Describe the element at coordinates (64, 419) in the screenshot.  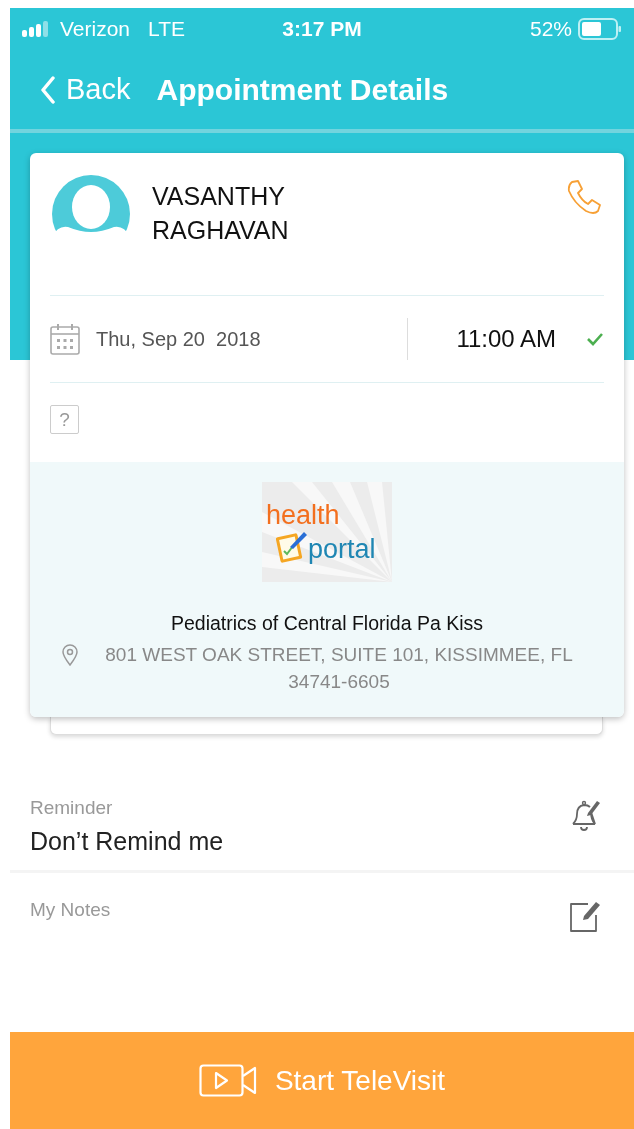
I see `help-button: ?` at that location.